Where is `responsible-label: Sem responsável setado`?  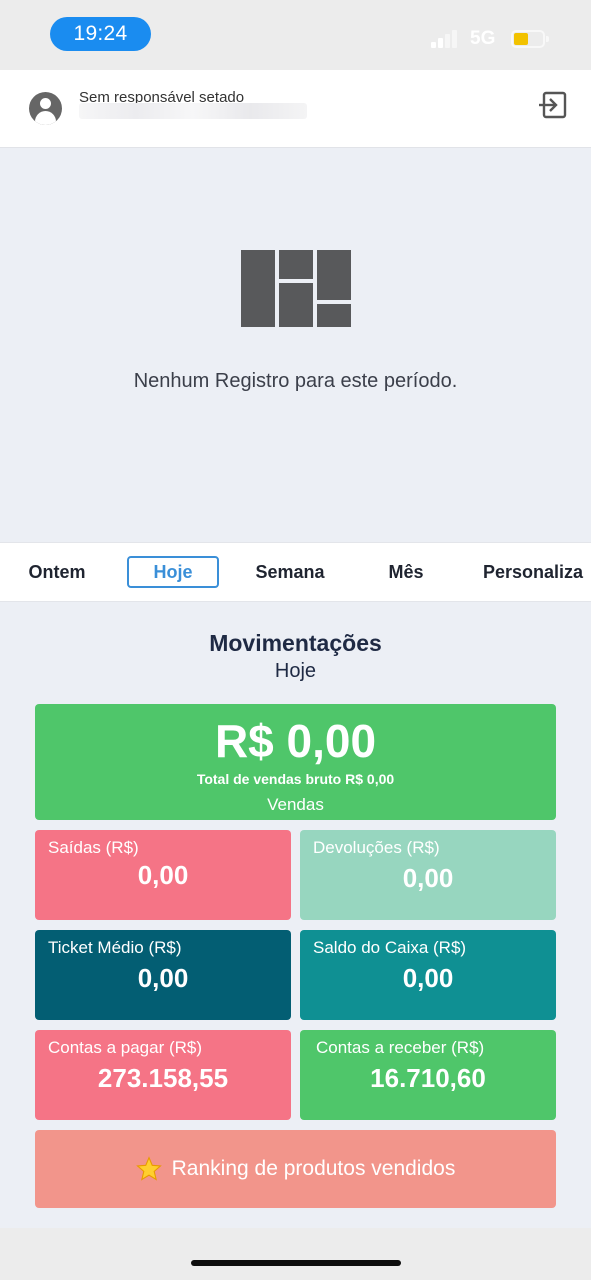 responsible-label: Sem responsável setado is located at coordinates (162, 96).